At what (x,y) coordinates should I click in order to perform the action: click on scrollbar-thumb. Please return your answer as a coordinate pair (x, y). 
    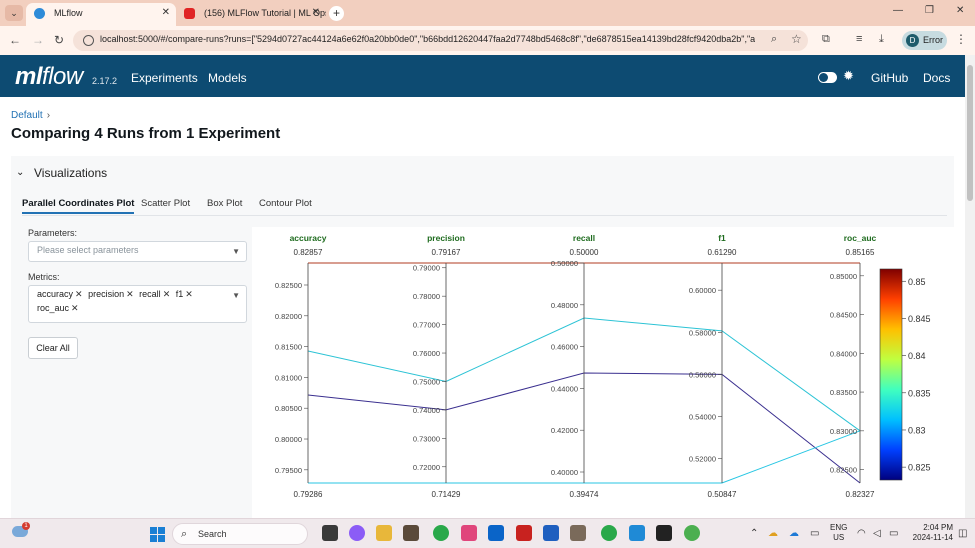
    Looking at the image, I should click on (970, 133).